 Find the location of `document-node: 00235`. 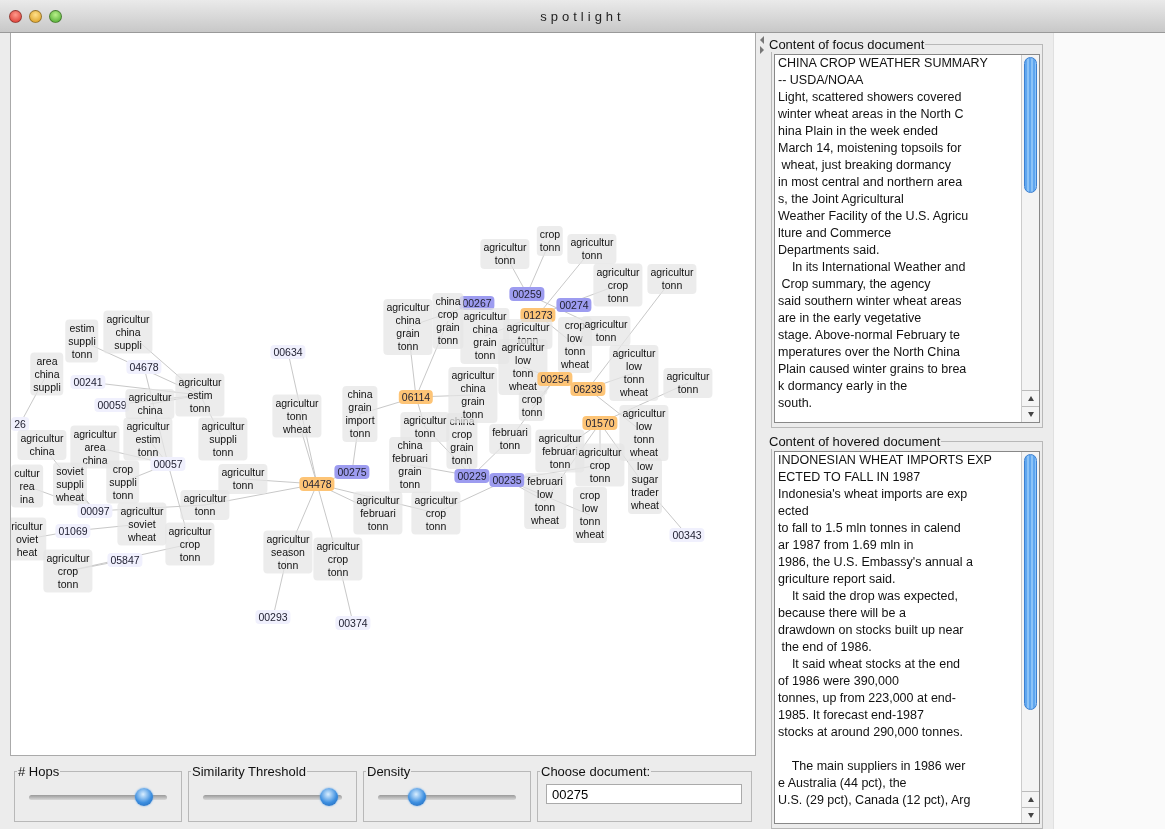

document-node: 00235 is located at coordinates (507, 480).